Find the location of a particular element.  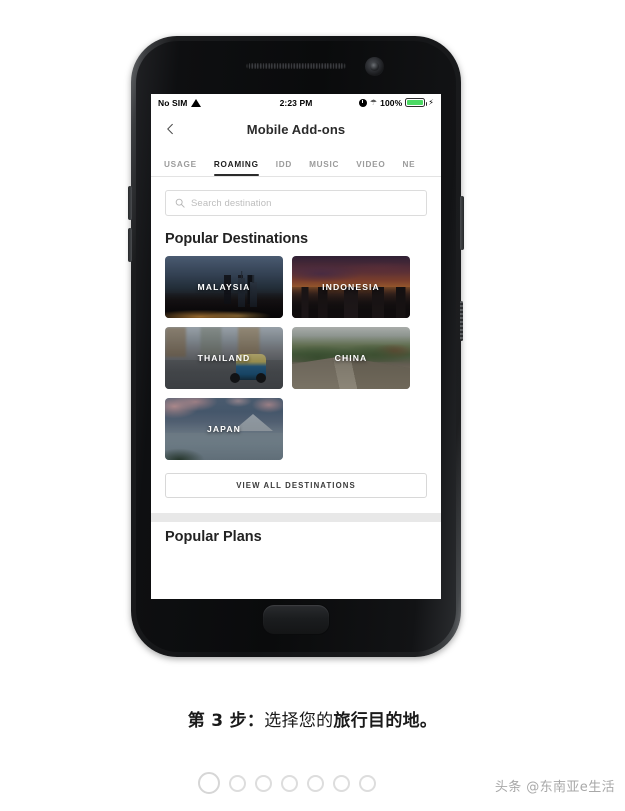

status-bar-right: ☂ 100% ⚡ is located at coordinates (373, 103).